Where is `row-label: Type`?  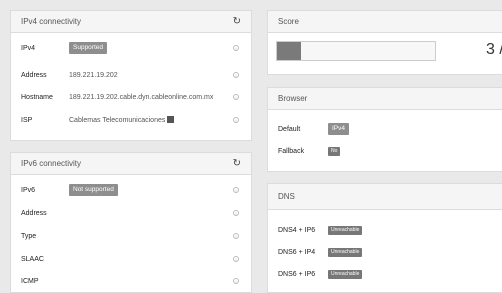
row-label: Type is located at coordinates (29, 236).